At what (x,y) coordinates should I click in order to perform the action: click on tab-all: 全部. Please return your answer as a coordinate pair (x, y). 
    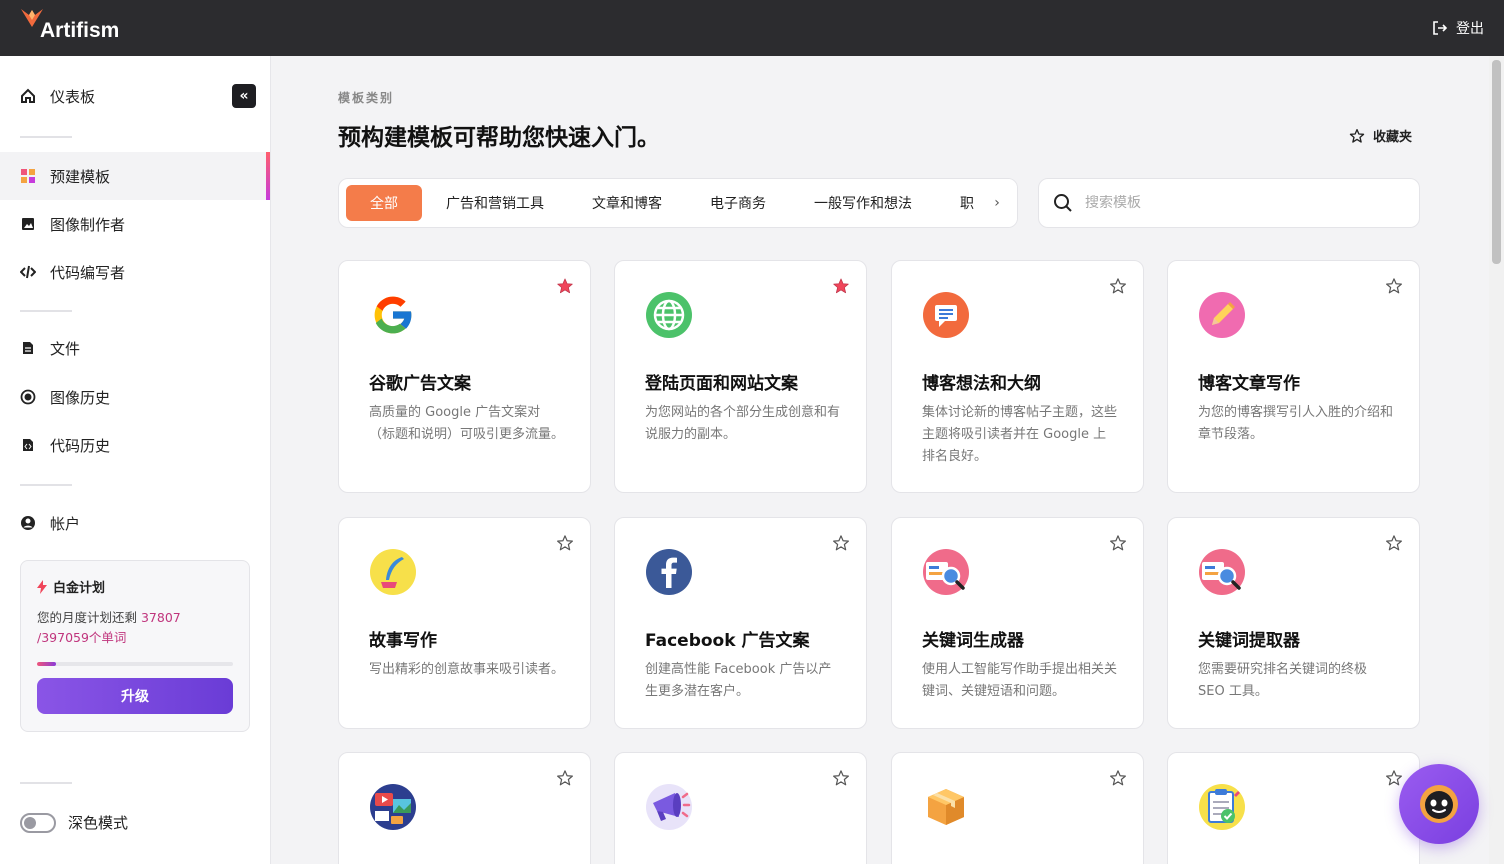
    Looking at the image, I should click on (384, 203).